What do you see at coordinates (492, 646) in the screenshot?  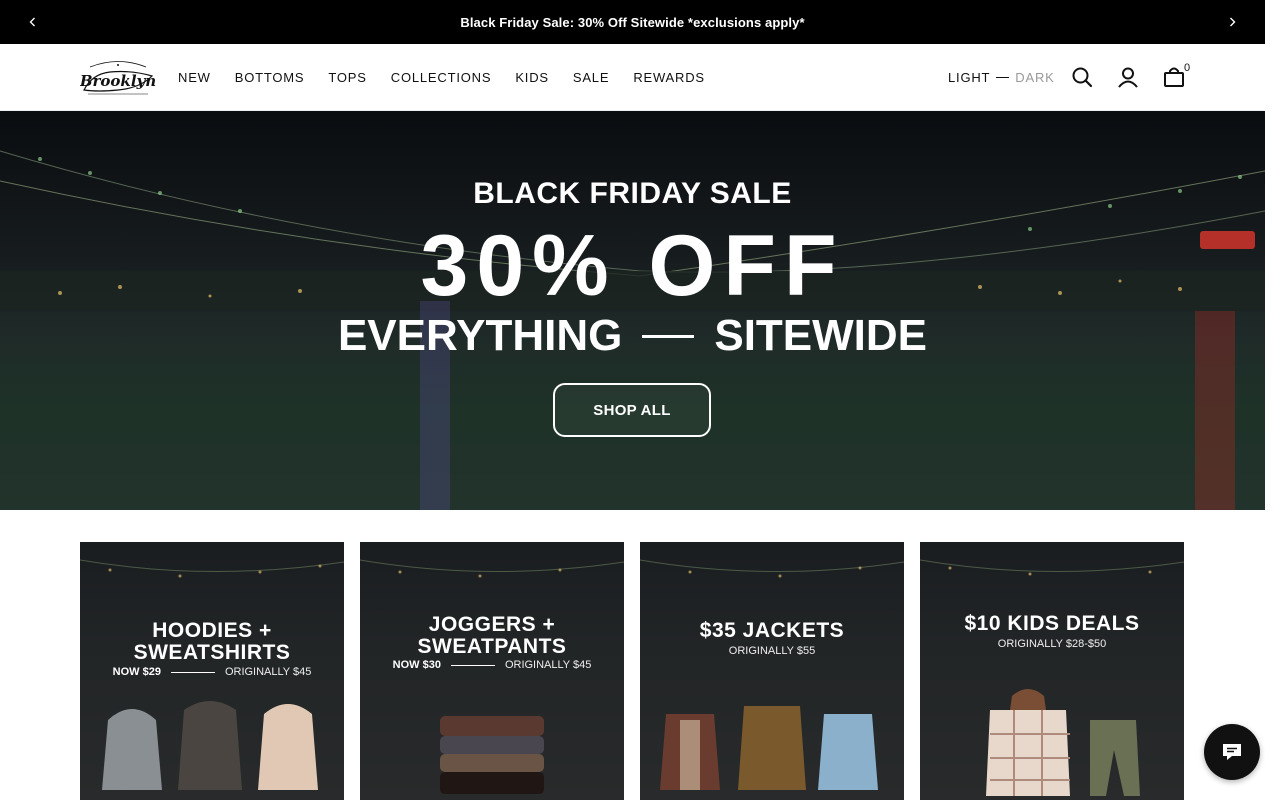 I see `card-title-line2: SWEATPANTS` at bounding box center [492, 646].